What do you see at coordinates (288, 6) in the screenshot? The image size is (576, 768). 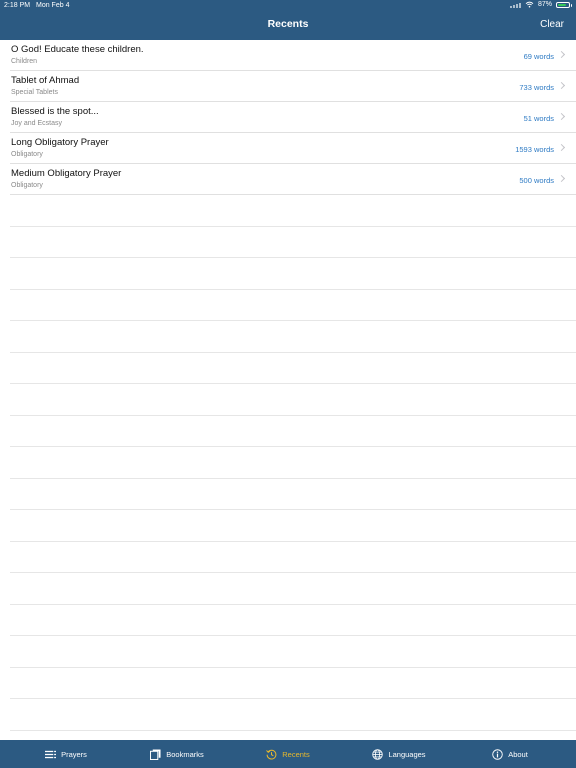 I see `status-bar: 2:18 PM Mon Feb 4 87%` at bounding box center [288, 6].